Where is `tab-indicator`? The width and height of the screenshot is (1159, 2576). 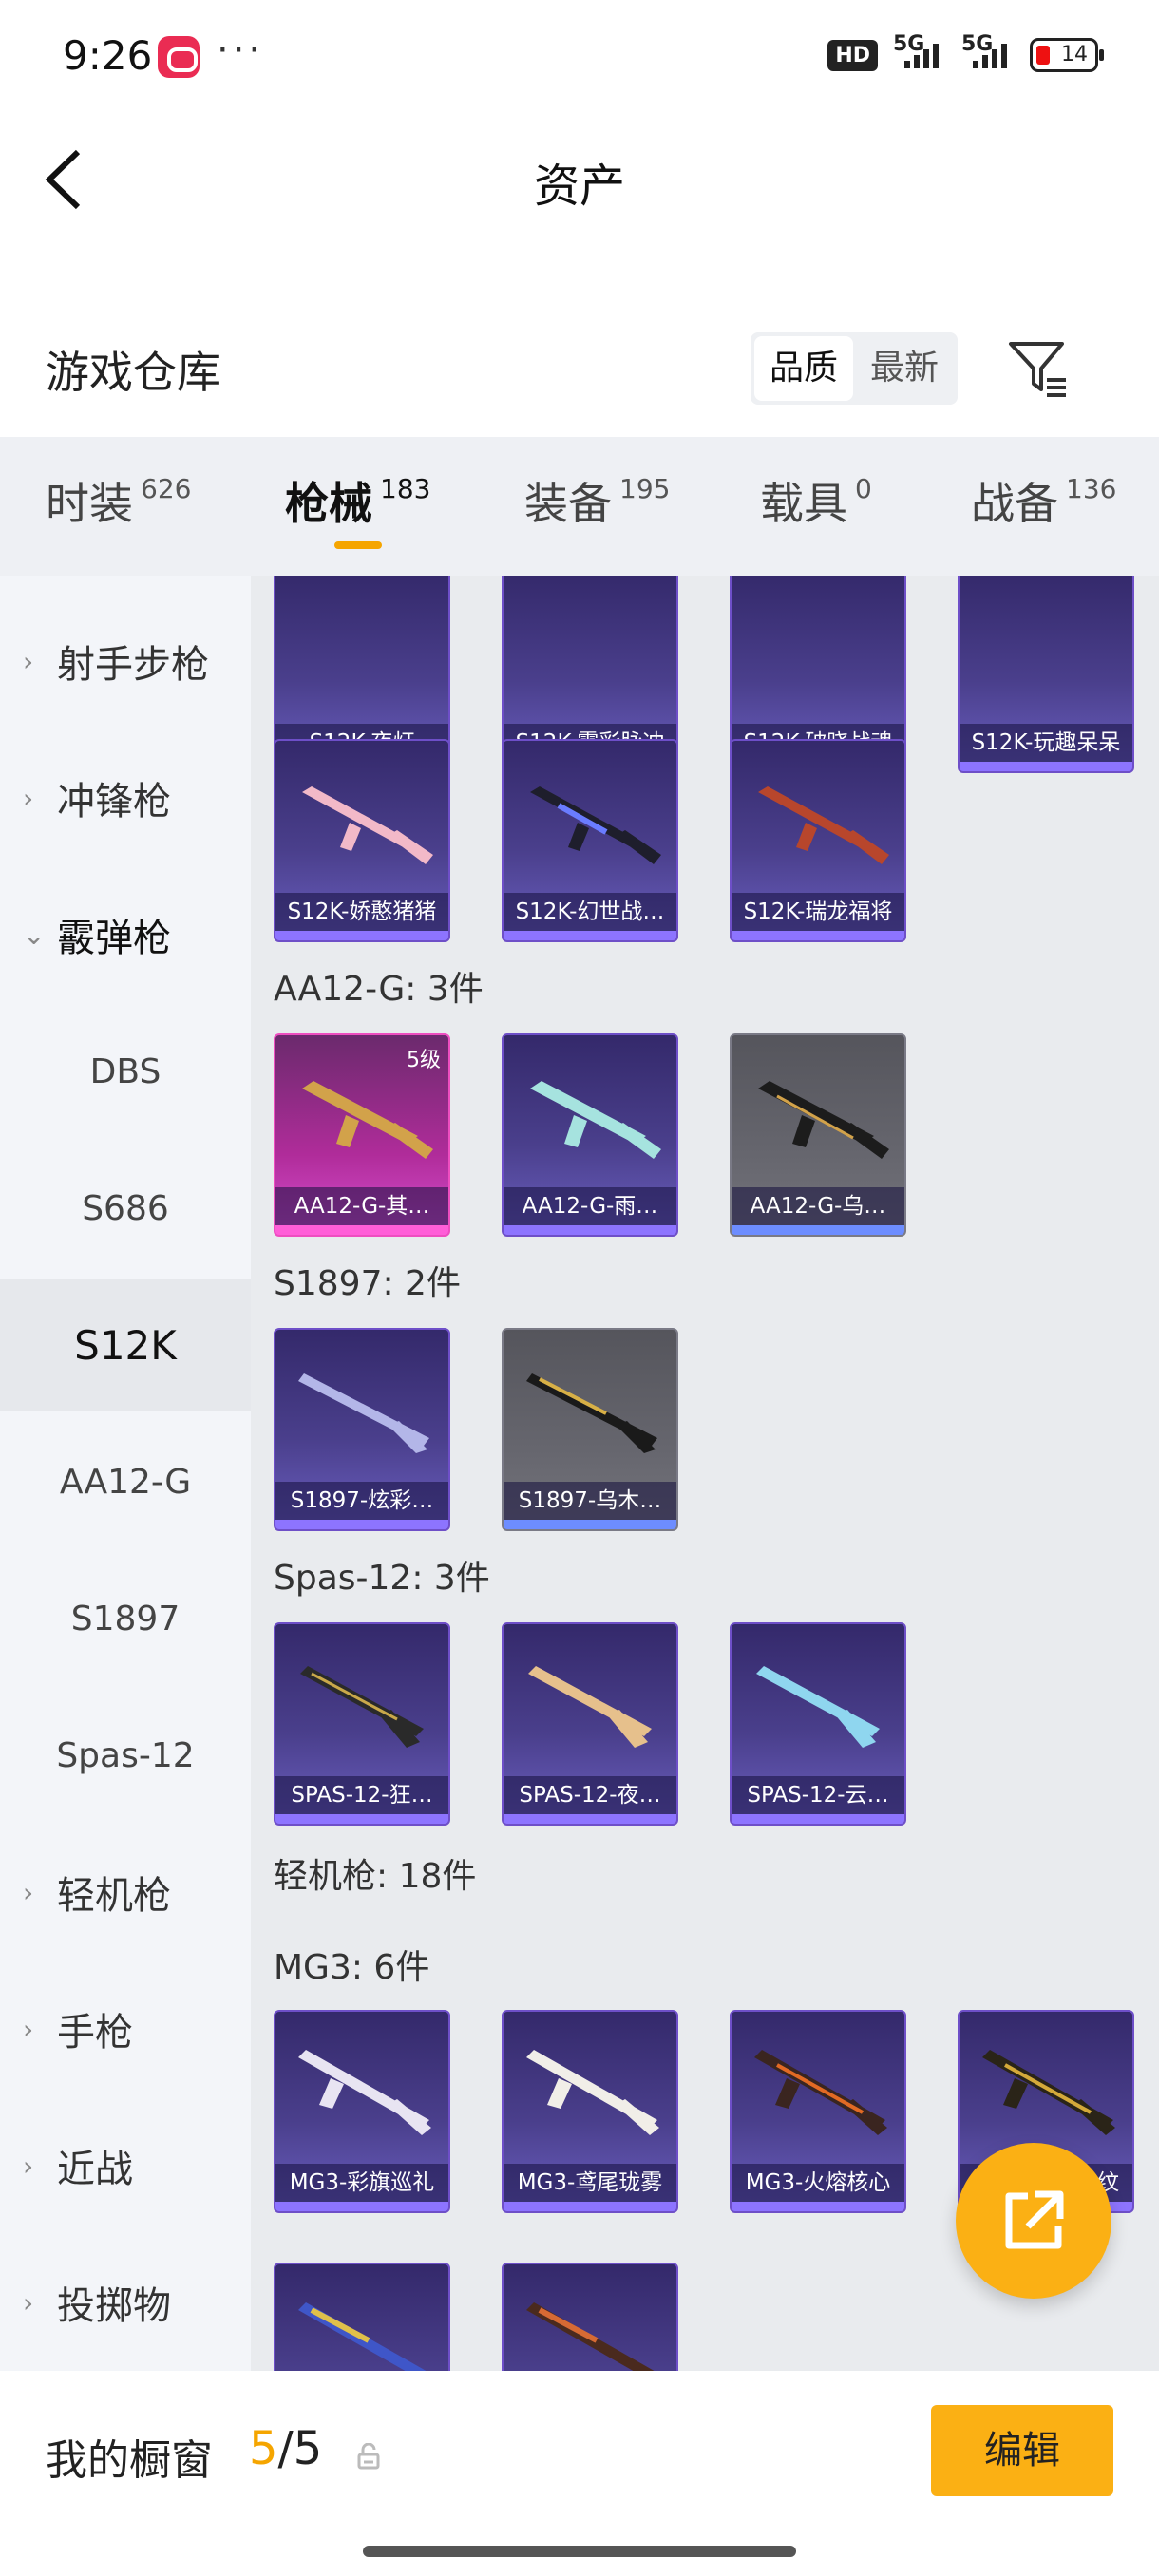 tab-indicator is located at coordinates (358, 545).